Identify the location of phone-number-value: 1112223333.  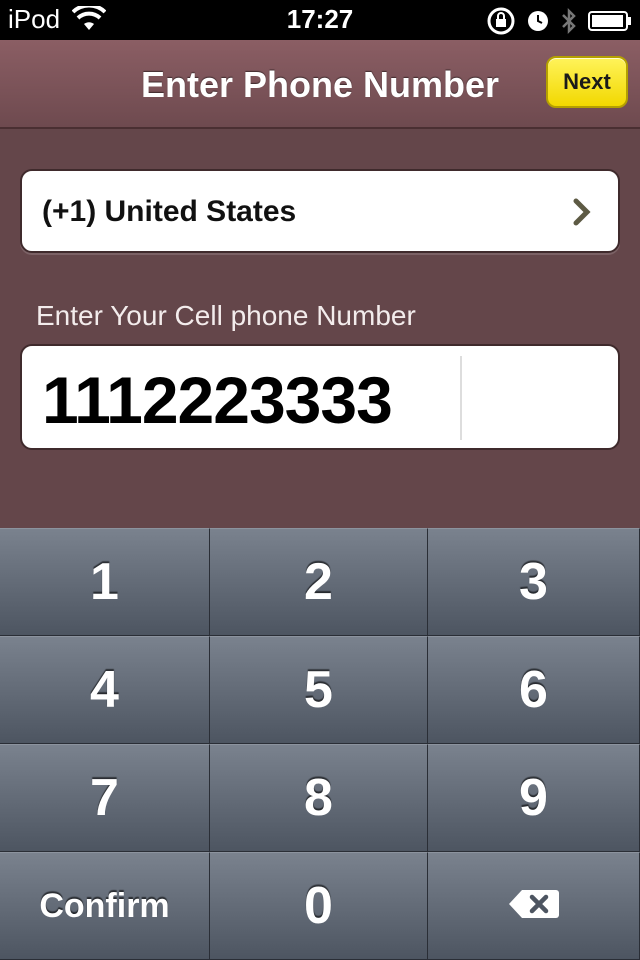
(217, 400).